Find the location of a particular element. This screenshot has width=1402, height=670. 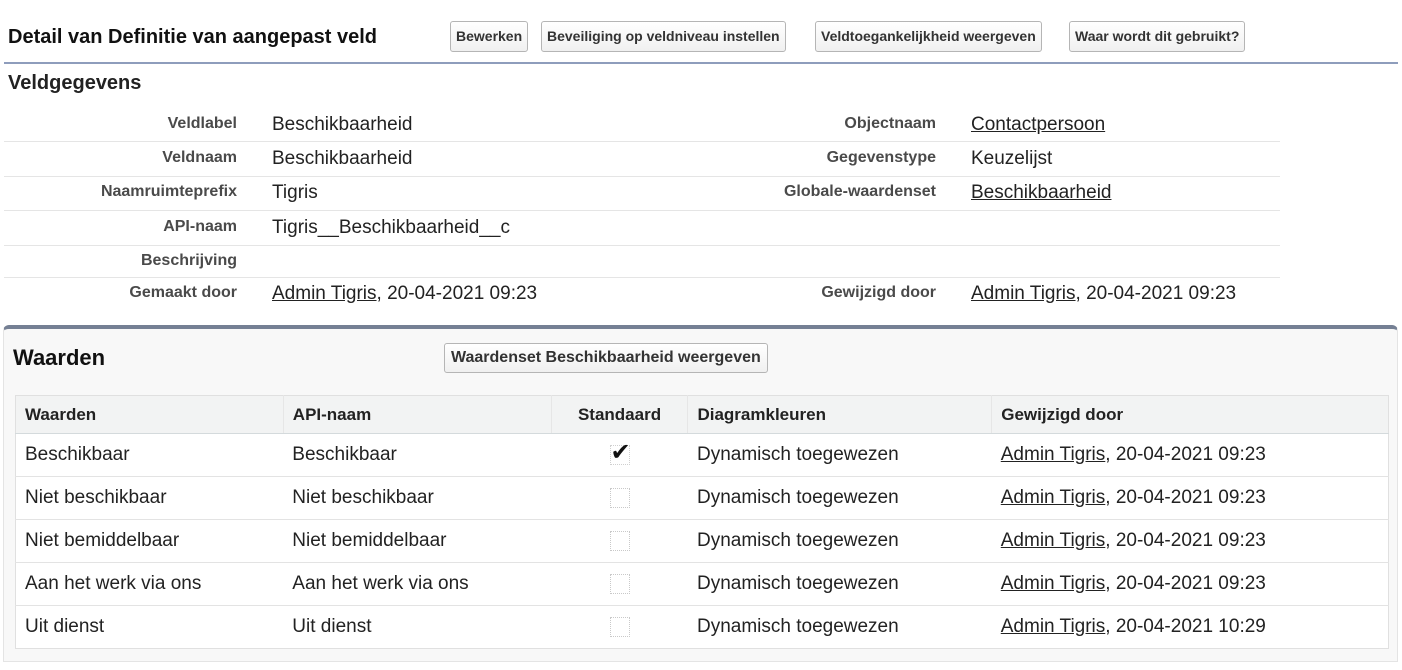

modified-by-user-link: Admin Tigris is located at coordinates (1023, 293).